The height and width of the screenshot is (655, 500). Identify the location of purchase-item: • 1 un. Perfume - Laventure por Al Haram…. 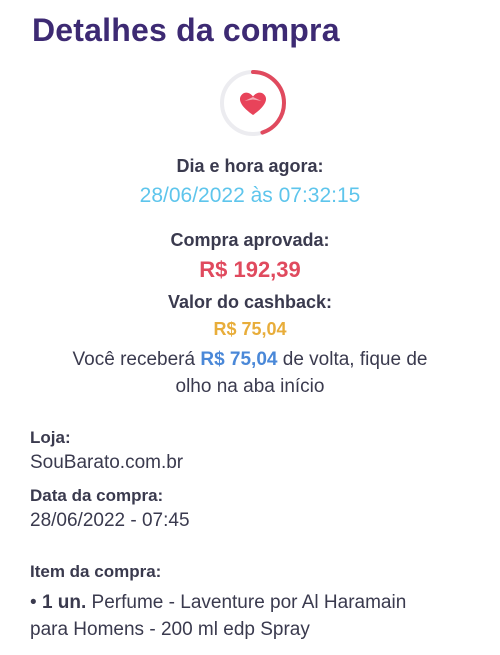
(252, 616).